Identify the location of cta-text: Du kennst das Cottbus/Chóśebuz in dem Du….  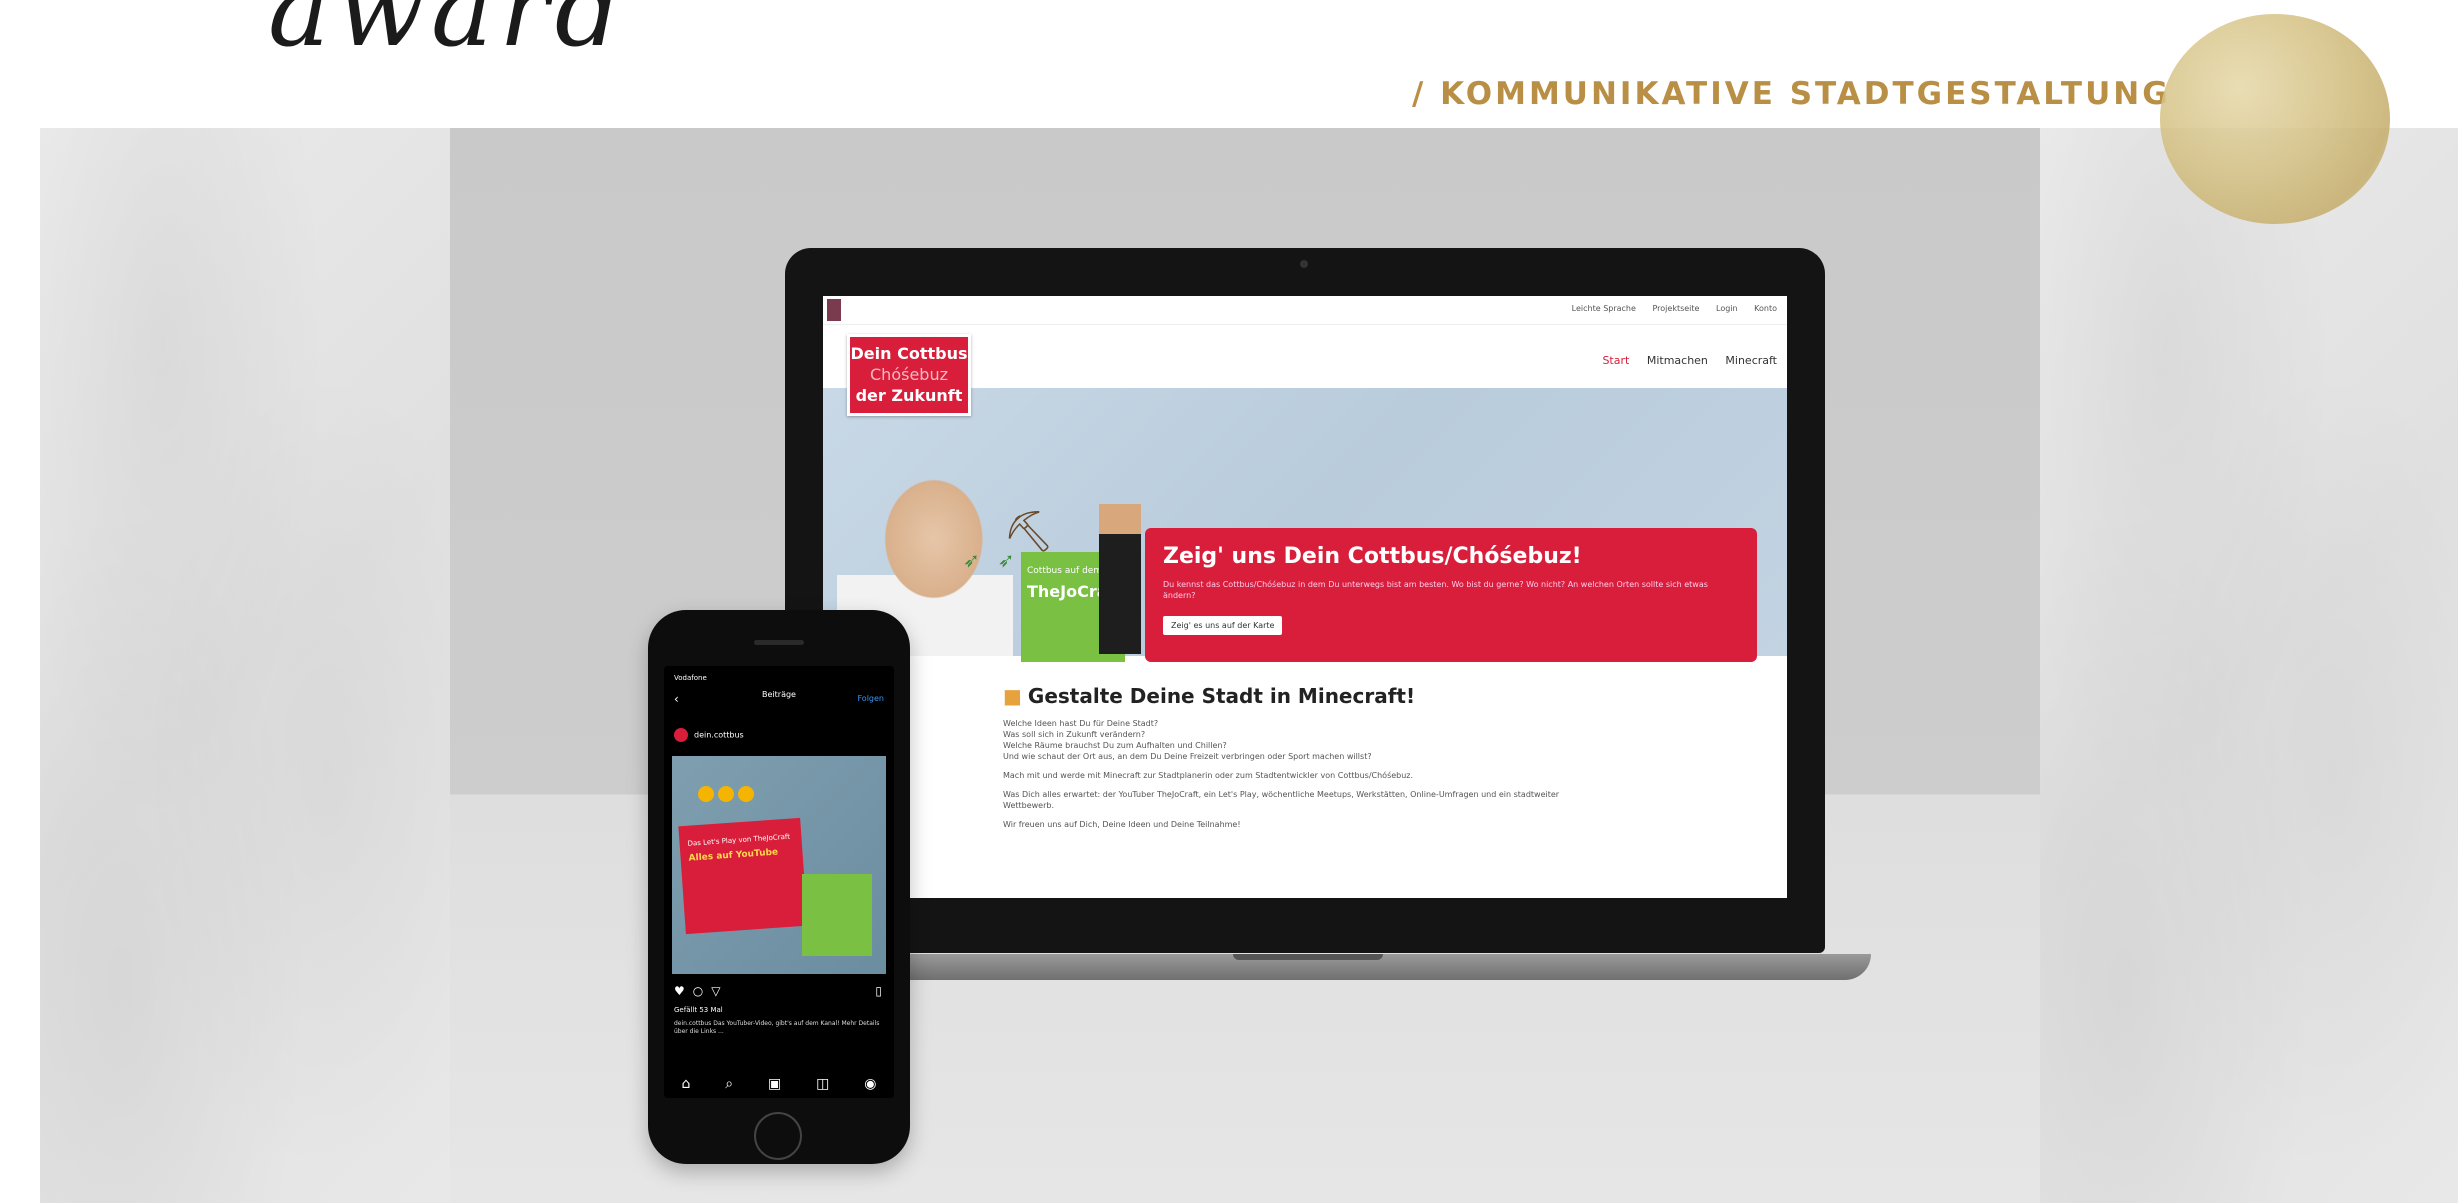
(1435, 590).